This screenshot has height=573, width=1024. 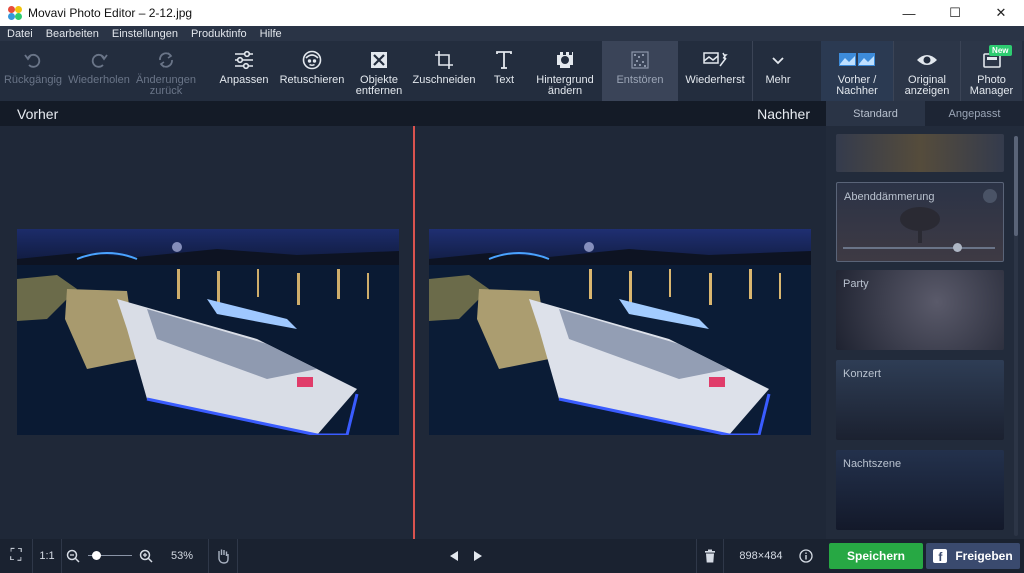 What do you see at coordinates (270, 34) in the screenshot?
I see `menu-help: Hilfe` at bounding box center [270, 34].